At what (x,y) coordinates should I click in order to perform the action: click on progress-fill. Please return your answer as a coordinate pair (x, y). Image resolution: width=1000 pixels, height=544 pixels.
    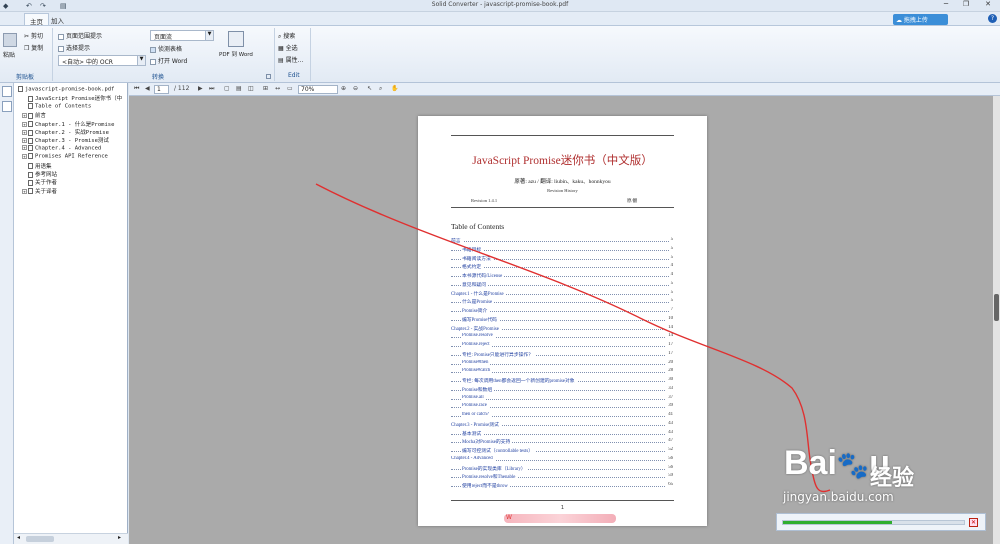
    Looking at the image, I should click on (837, 522).